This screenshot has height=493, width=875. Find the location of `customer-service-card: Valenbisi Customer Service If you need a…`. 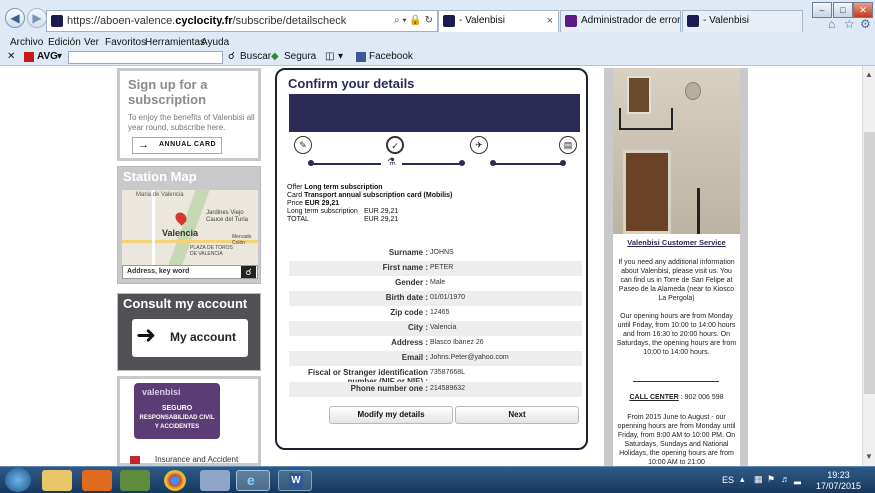

customer-service-card: Valenbisi Customer Service If you need a… is located at coordinates (676, 267).